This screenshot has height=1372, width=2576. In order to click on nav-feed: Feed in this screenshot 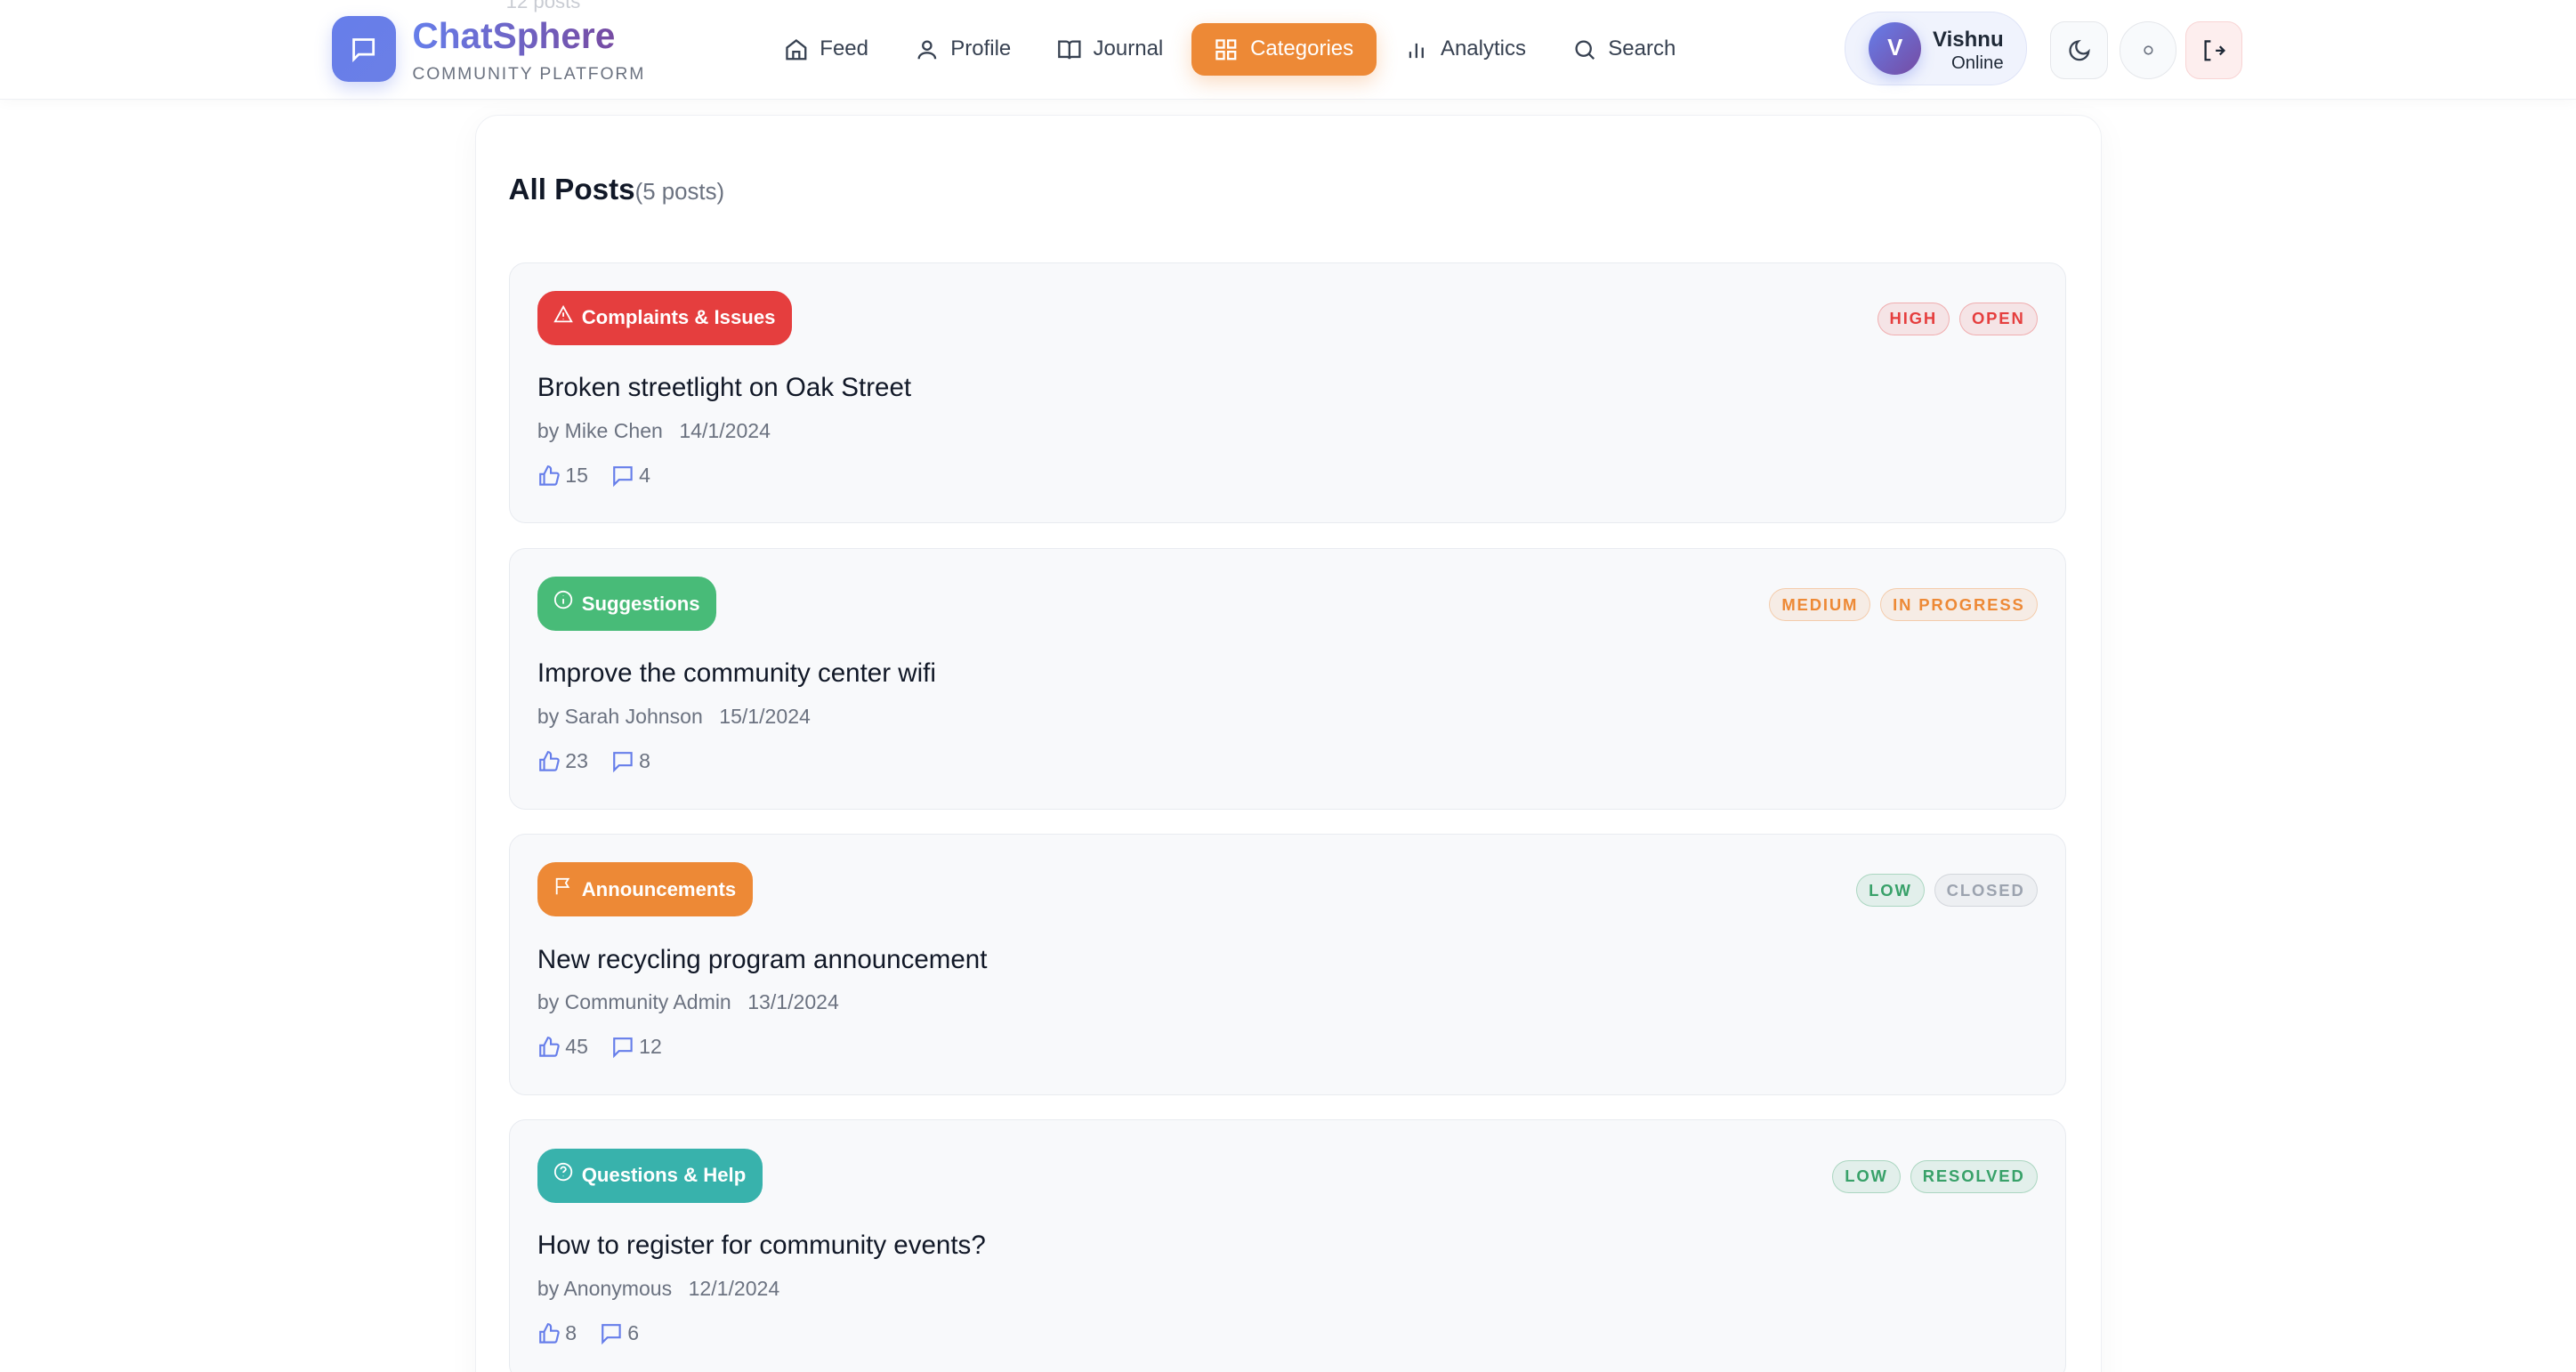, I will do `click(825, 49)`.